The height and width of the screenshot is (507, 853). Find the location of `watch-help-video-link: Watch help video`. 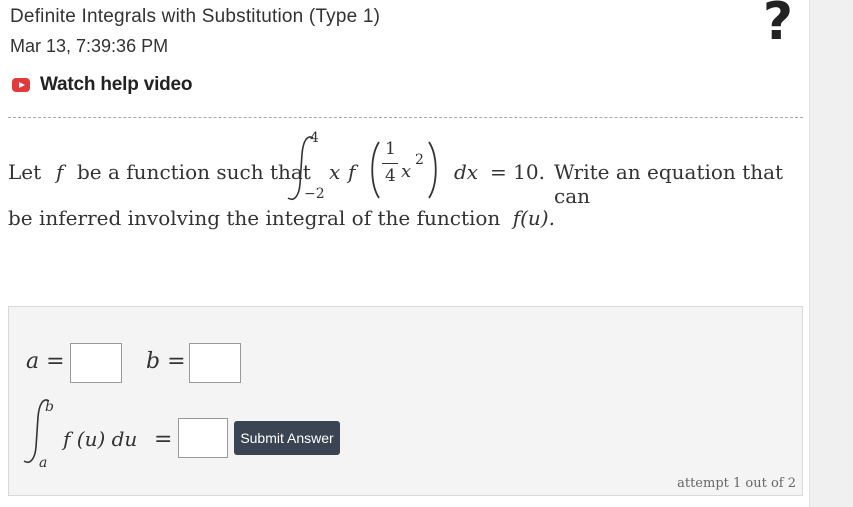

watch-help-video-link: Watch help video is located at coordinates (102, 85).